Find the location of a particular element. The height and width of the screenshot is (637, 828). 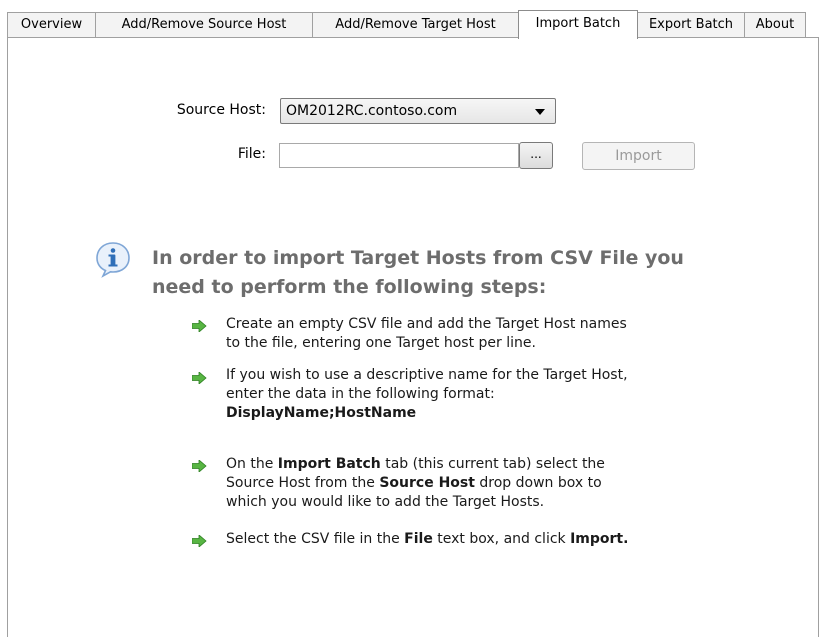

file-label: File: is located at coordinates (251, 154).